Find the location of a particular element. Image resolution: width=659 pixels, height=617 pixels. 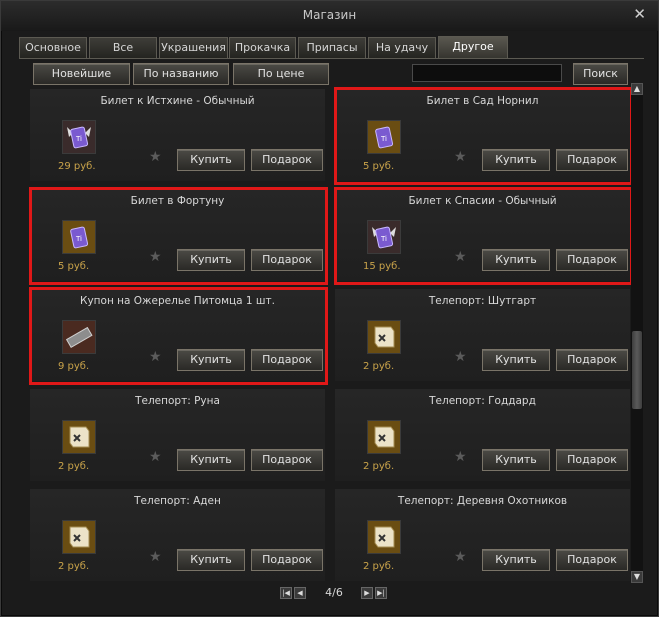

item-name: Телепорт: Шутгарт is located at coordinates (482, 301).